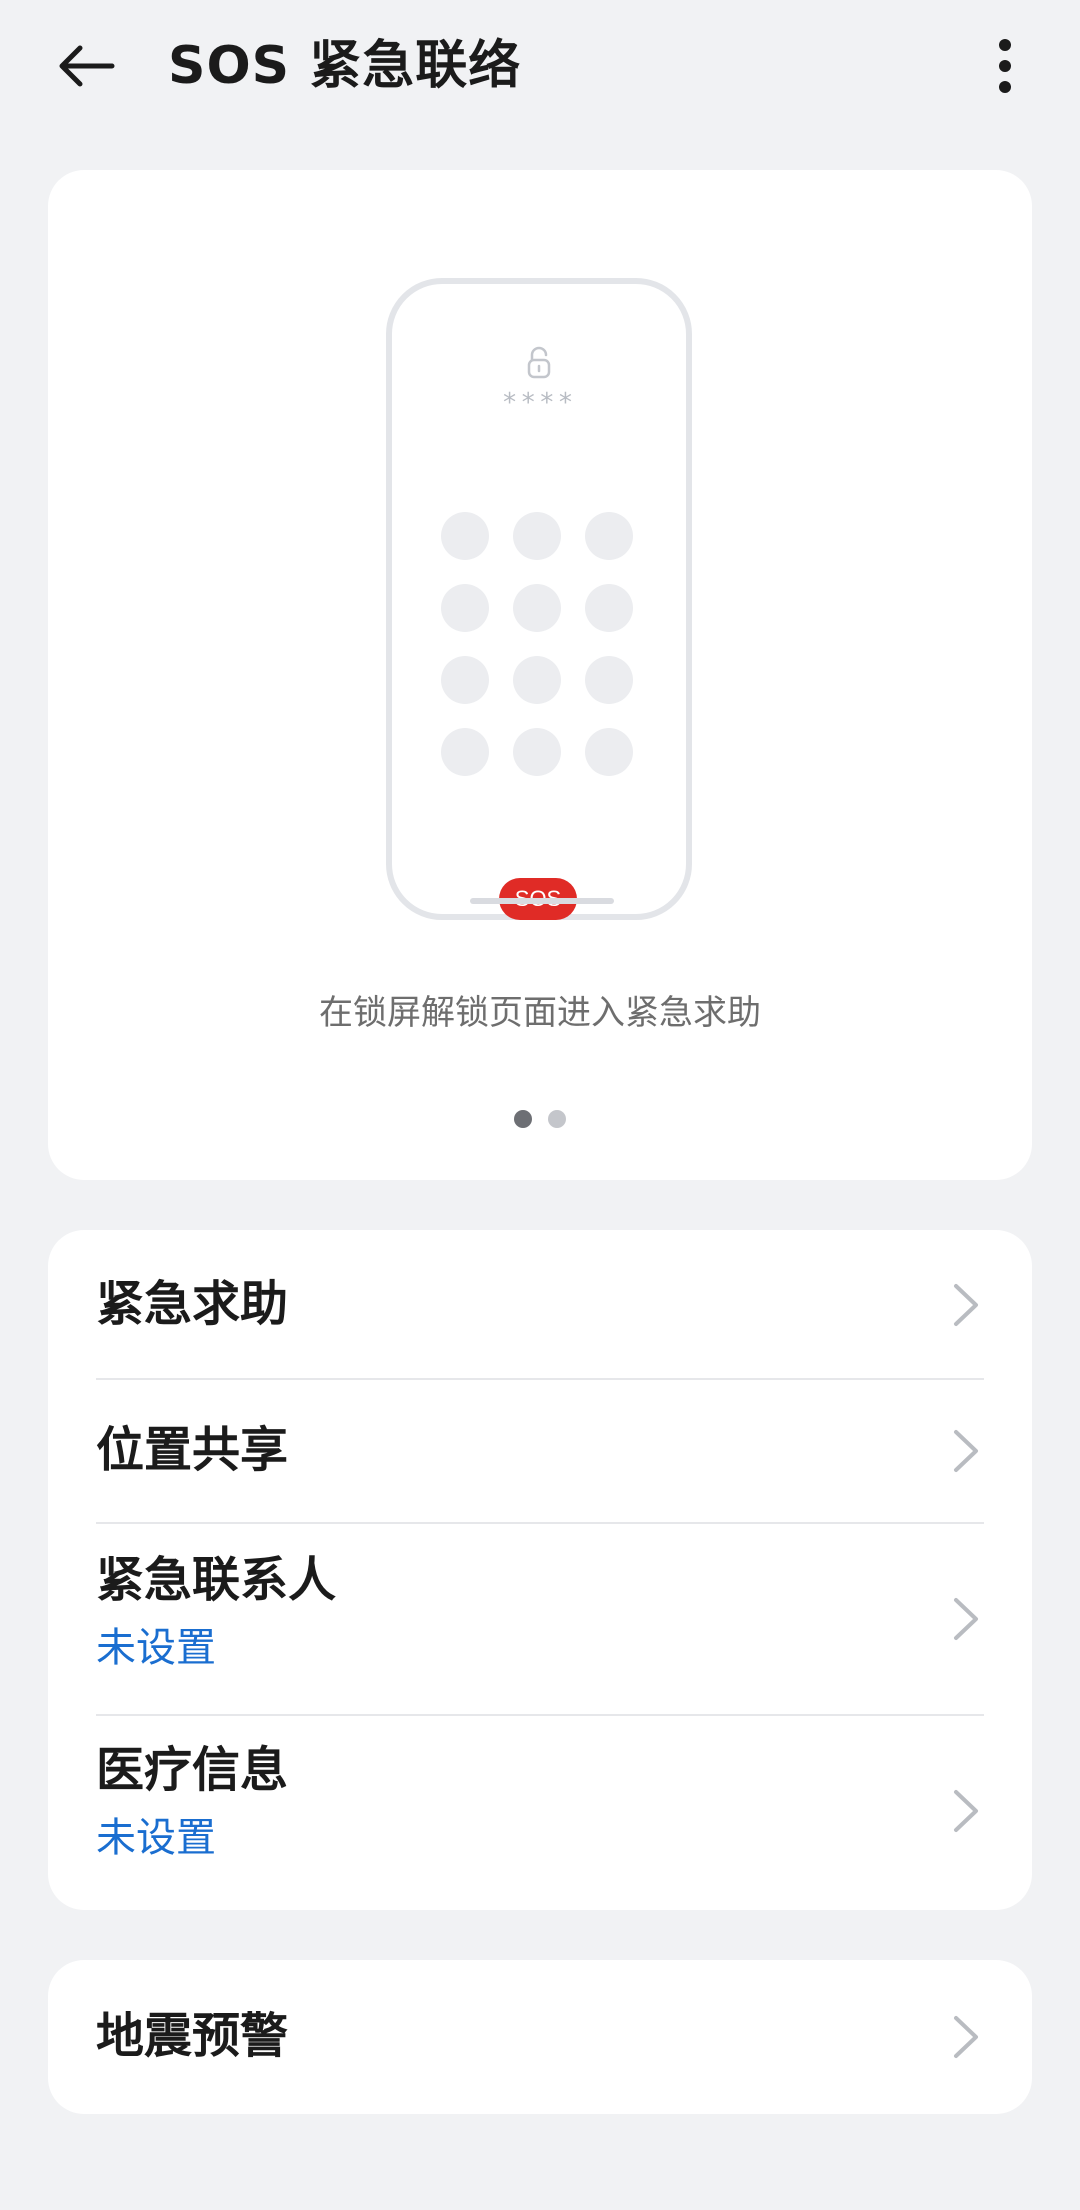  I want to click on phone-illustration: **** SOS, so click(539, 599).